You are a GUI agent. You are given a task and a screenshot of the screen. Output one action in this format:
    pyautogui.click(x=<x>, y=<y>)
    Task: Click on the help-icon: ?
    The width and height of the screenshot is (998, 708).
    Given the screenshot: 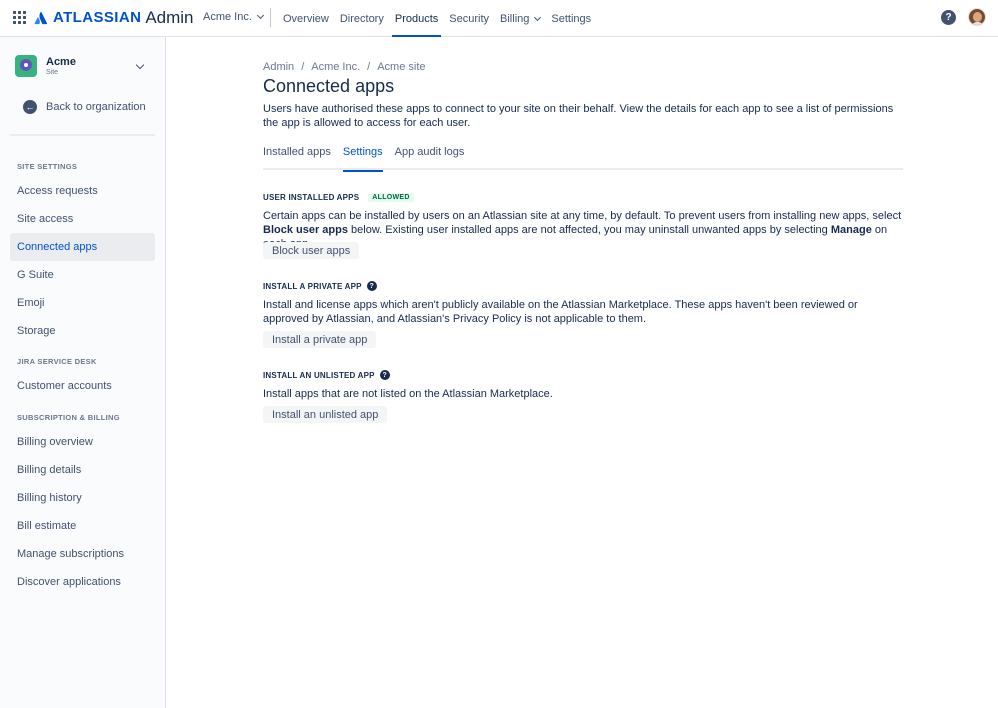 What is the action you would take?
    pyautogui.click(x=948, y=17)
    